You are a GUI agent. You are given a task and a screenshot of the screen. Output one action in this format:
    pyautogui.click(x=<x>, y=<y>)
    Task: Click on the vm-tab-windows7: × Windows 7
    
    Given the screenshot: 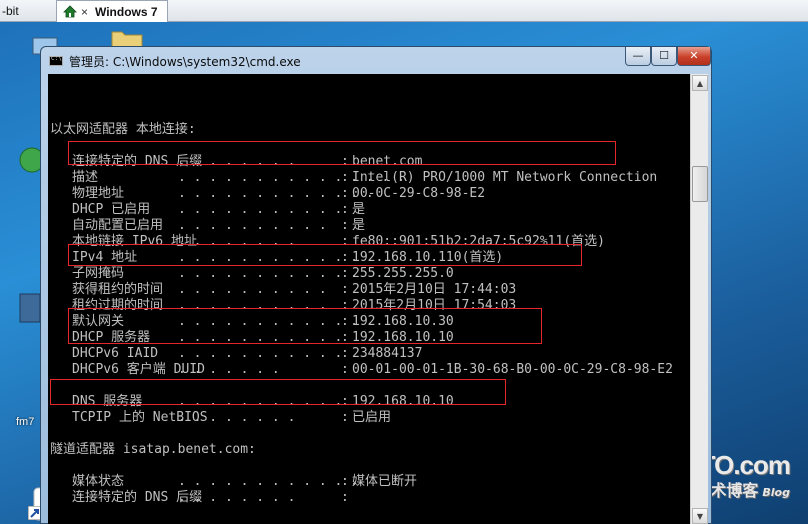 What is the action you would take?
    pyautogui.click(x=112, y=11)
    